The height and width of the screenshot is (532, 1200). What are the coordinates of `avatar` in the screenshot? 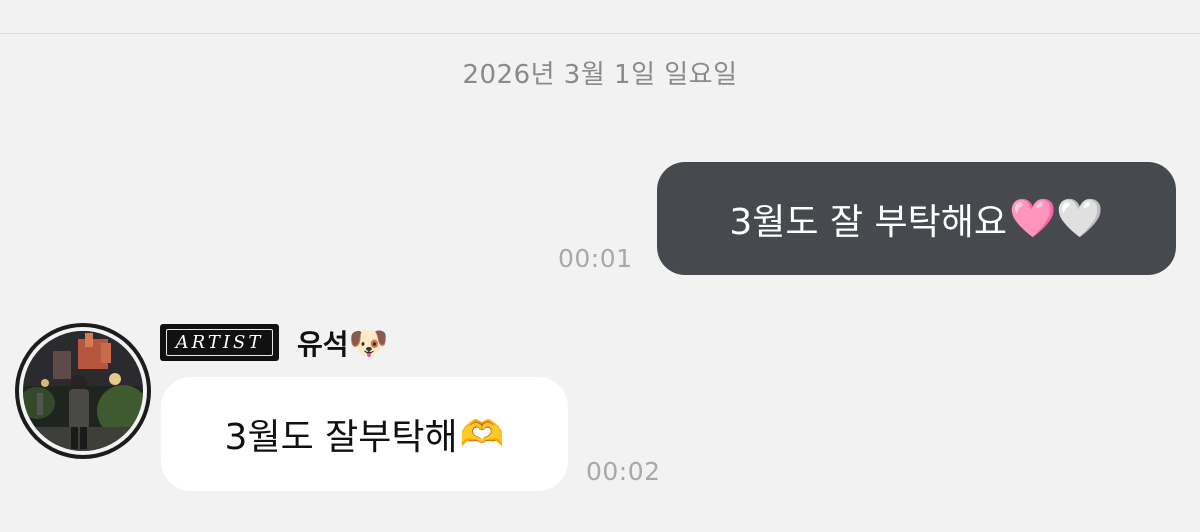 It's located at (83, 391).